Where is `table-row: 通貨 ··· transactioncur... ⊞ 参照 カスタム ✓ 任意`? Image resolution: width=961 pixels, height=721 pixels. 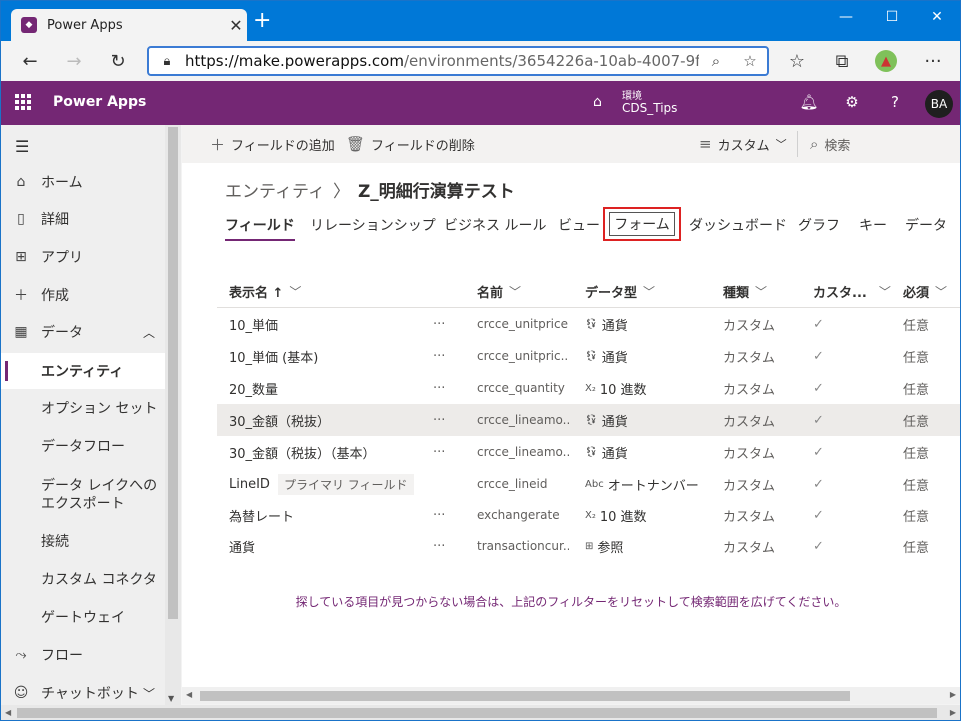 table-row: 通貨 ··· transactioncur... ⊞ 参照 カスタム ✓ 任意 is located at coordinates (588, 546).